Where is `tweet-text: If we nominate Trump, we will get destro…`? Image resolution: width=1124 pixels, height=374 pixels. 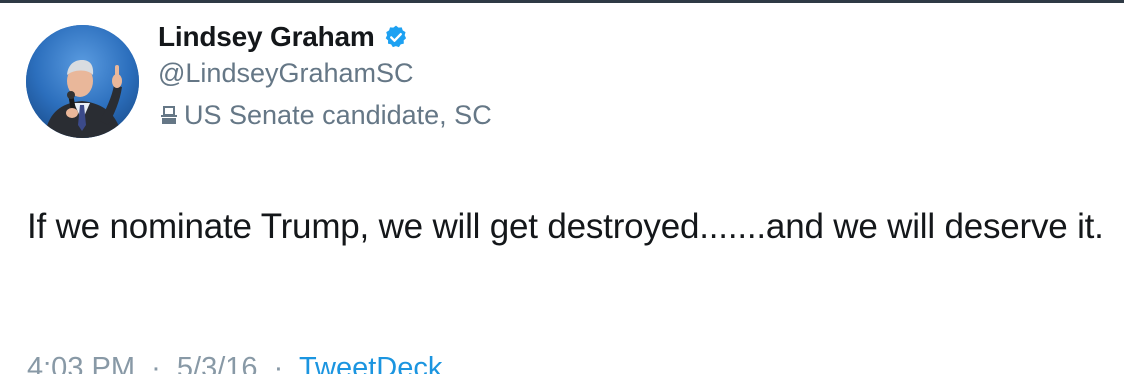
tweet-text: If we nominate Trump, we will get destro… is located at coordinates (565, 226).